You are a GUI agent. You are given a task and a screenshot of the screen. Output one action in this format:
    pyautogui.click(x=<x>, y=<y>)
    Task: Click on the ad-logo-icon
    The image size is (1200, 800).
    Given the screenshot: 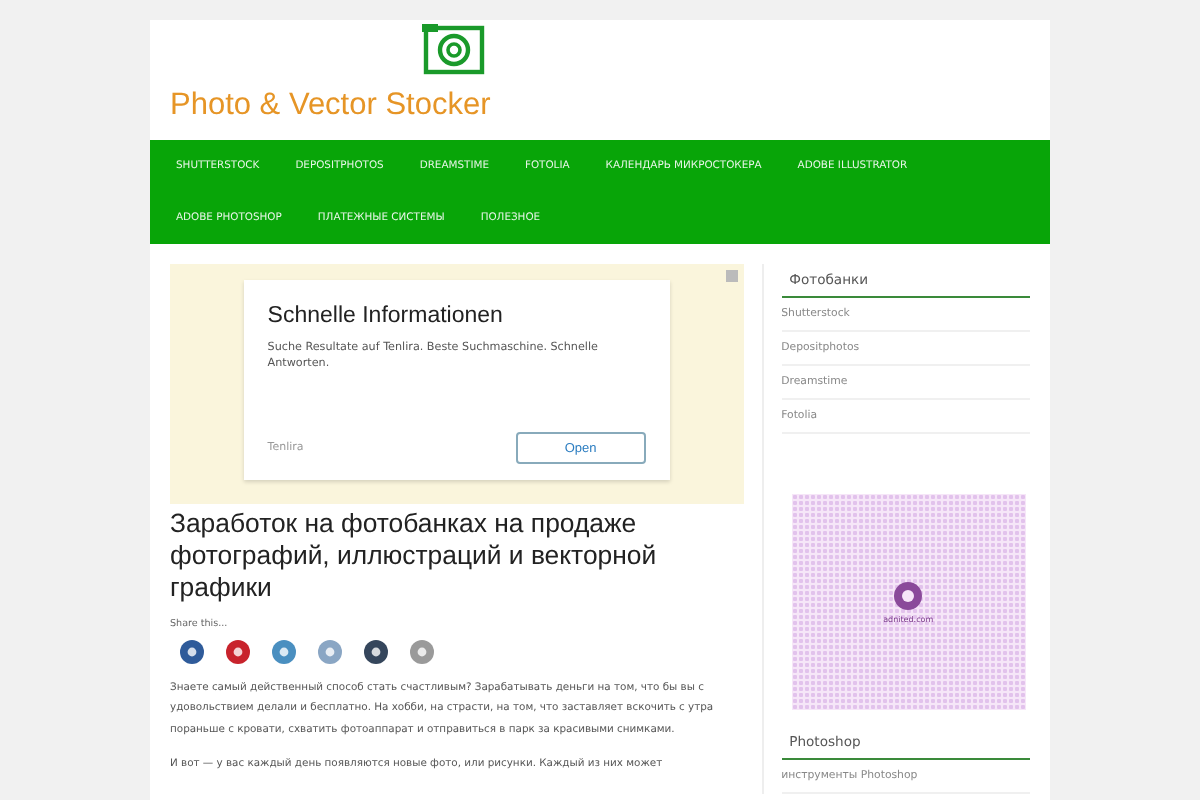 What is the action you would take?
    pyautogui.click(x=908, y=595)
    